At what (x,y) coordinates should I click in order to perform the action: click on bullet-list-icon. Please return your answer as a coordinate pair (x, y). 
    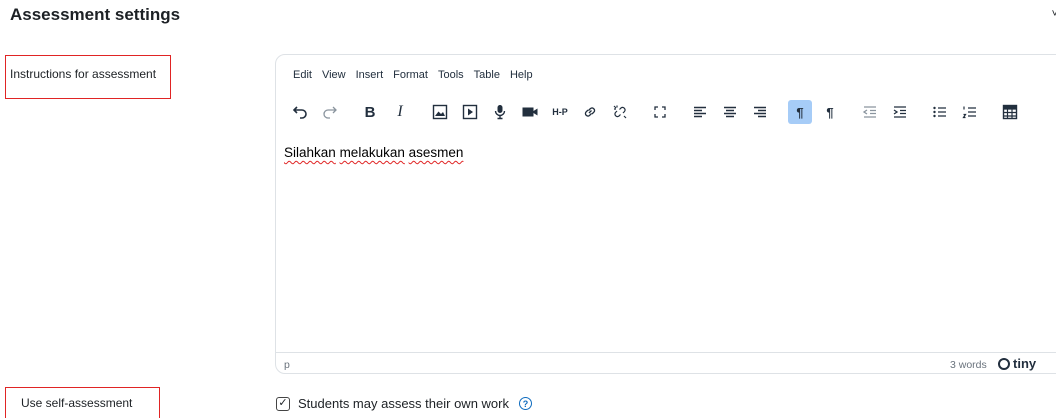
    Looking at the image, I should click on (940, 112).